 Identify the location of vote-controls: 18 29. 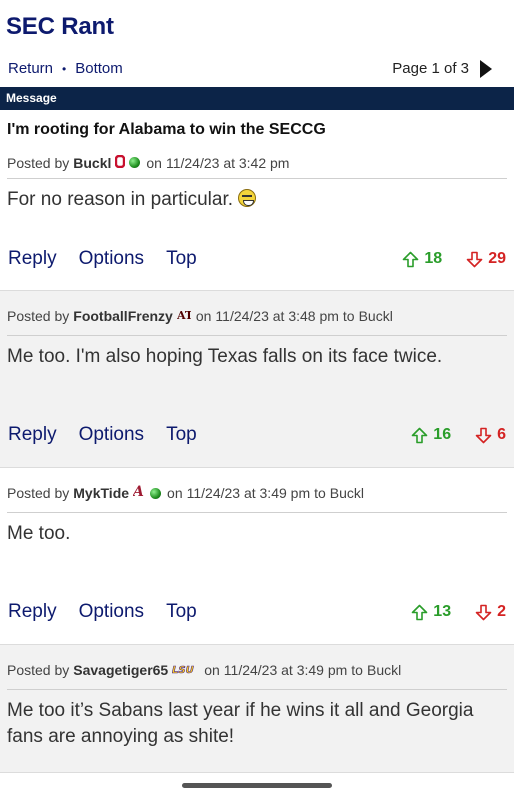
(454, 259).